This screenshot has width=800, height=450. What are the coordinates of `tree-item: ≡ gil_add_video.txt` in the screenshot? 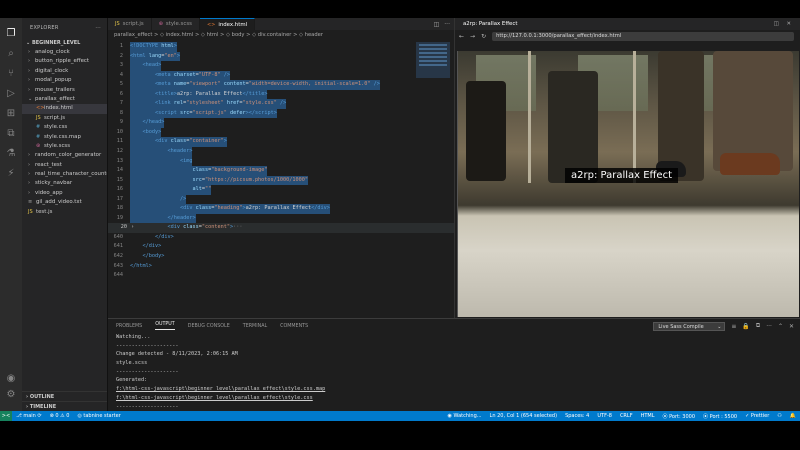 It's located at (64, 202).